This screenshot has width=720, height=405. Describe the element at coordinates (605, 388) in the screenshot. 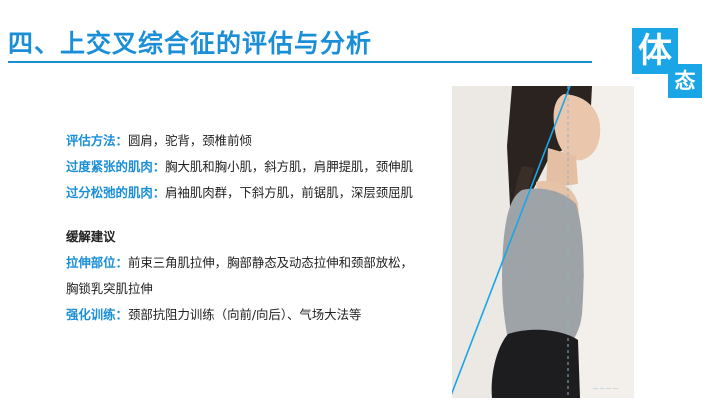

I see `photo-watermark: ~~~~` at that location.